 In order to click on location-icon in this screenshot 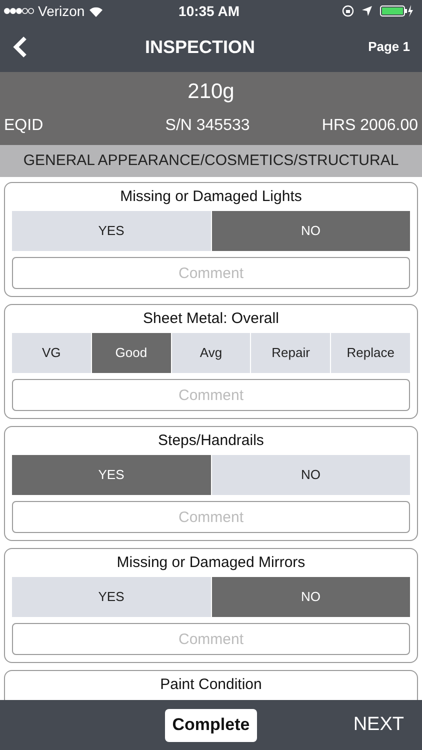, I will do `click(367, 11)`.